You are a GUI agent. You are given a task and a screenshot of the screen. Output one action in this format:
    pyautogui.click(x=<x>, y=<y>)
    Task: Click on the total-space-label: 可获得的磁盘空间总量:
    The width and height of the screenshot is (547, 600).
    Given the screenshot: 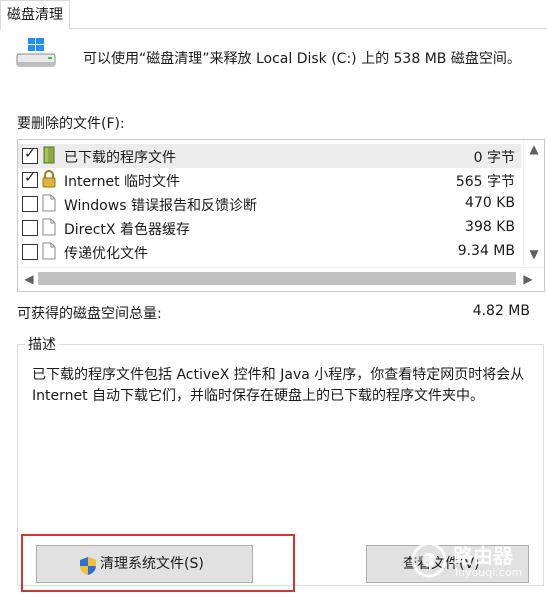 What is the action you would take?
    pyautogui.click(x=89, y=314)
    